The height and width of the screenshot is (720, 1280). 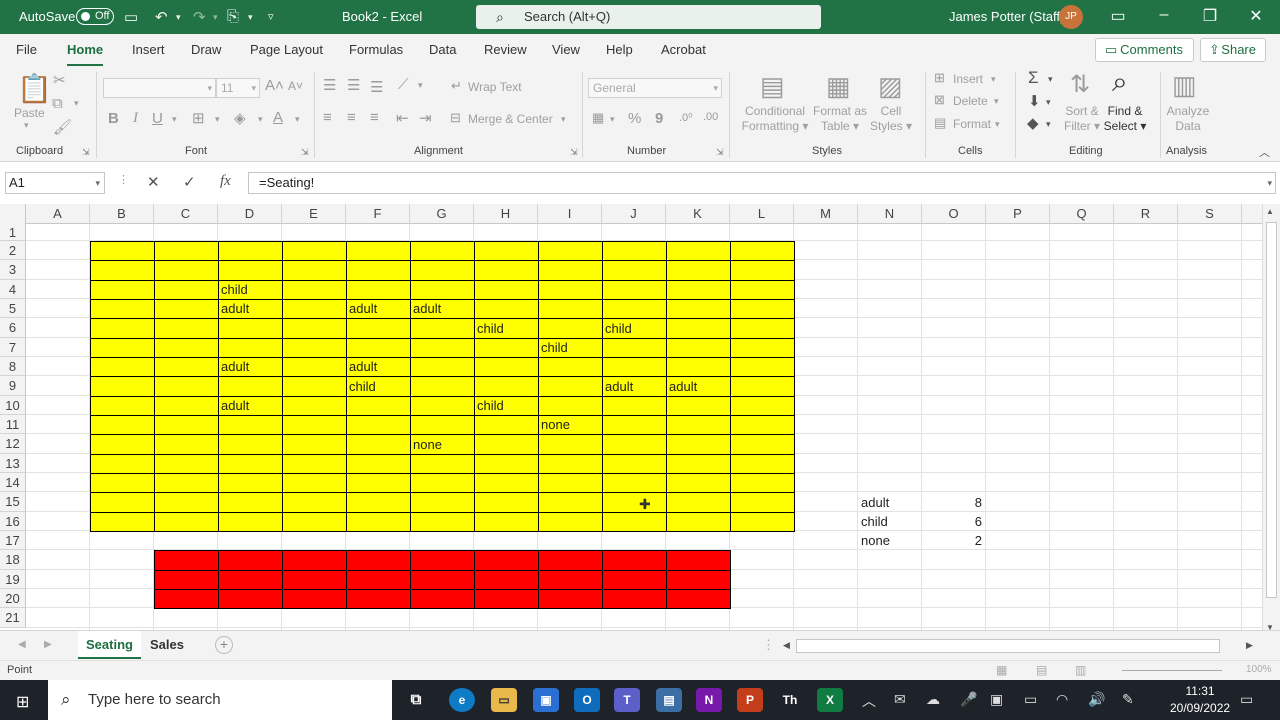 What do you see at coordinates (574, 152) in the screenshot?
I see `alignment-launcher-icon: ⇲` at bounding box center [574, 152].